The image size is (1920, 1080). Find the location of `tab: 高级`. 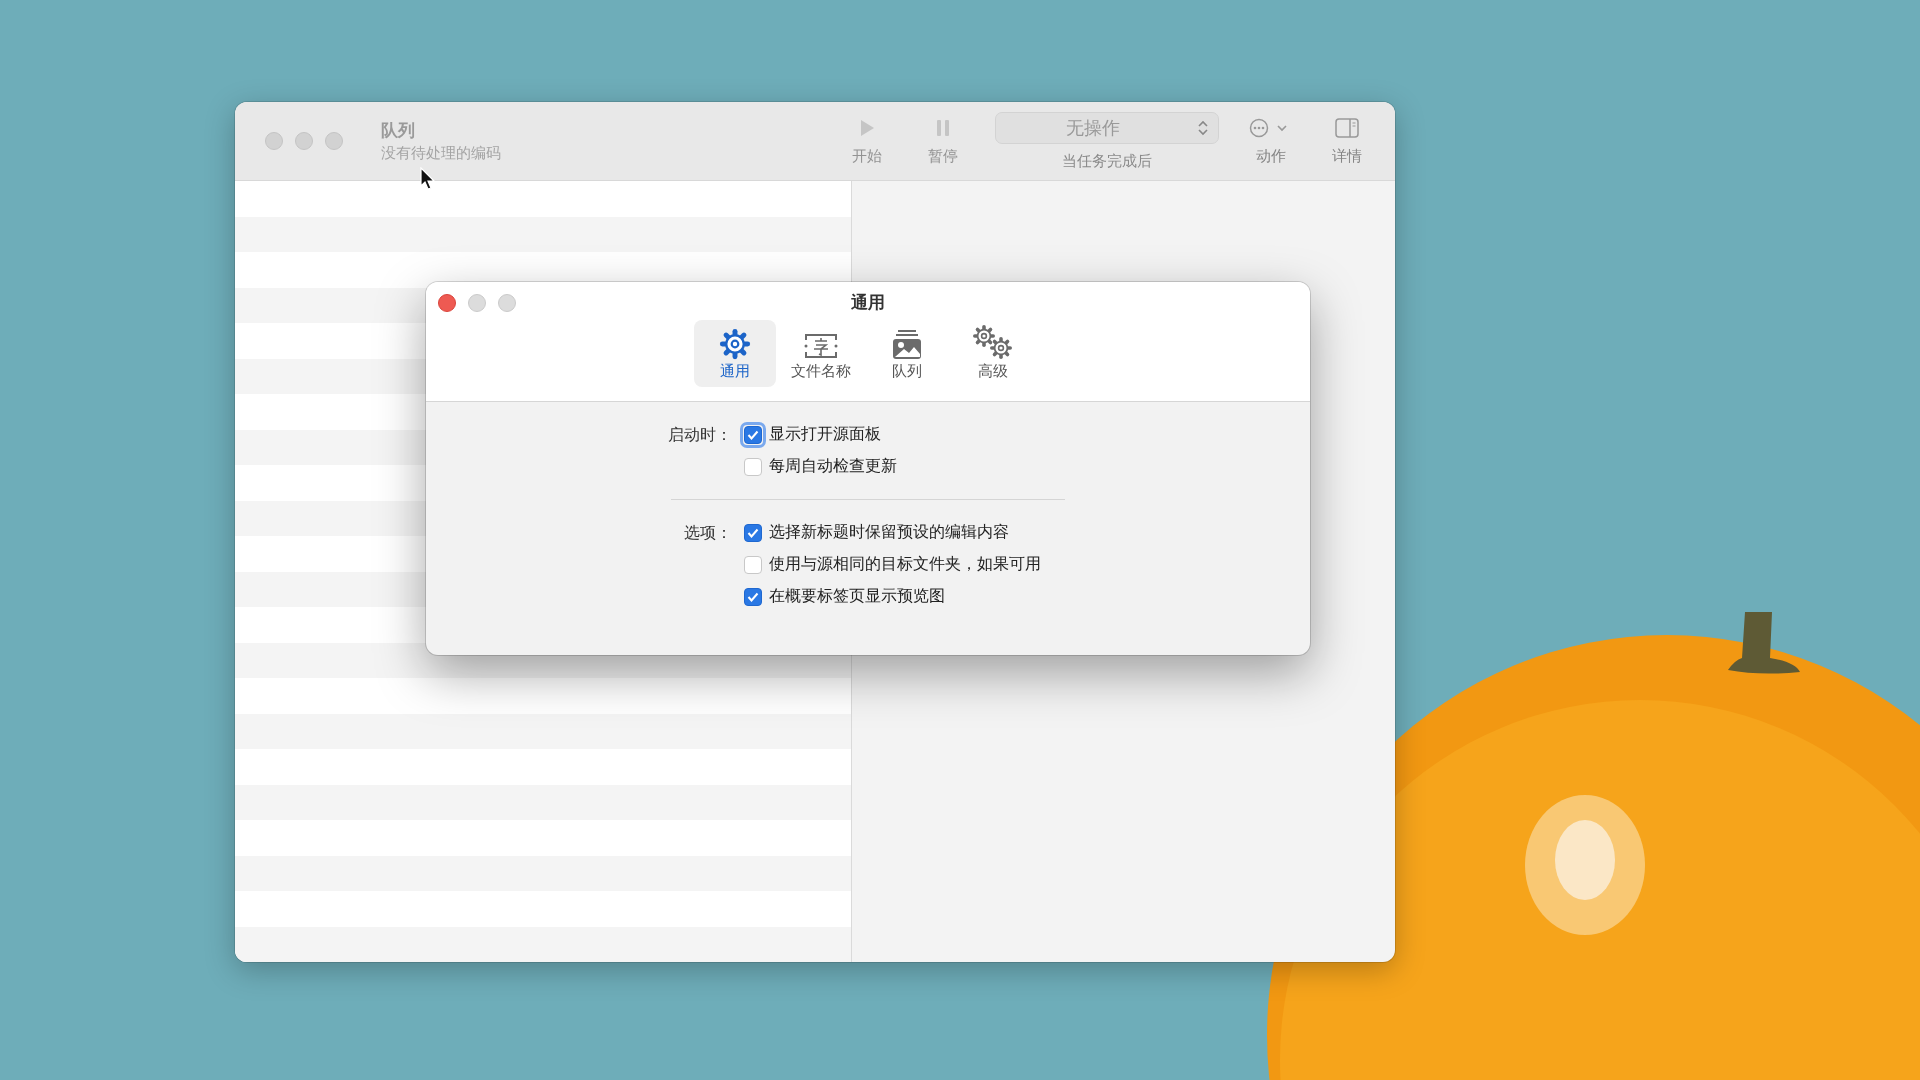

tab: 高级 is located at coordinates (993, 353).